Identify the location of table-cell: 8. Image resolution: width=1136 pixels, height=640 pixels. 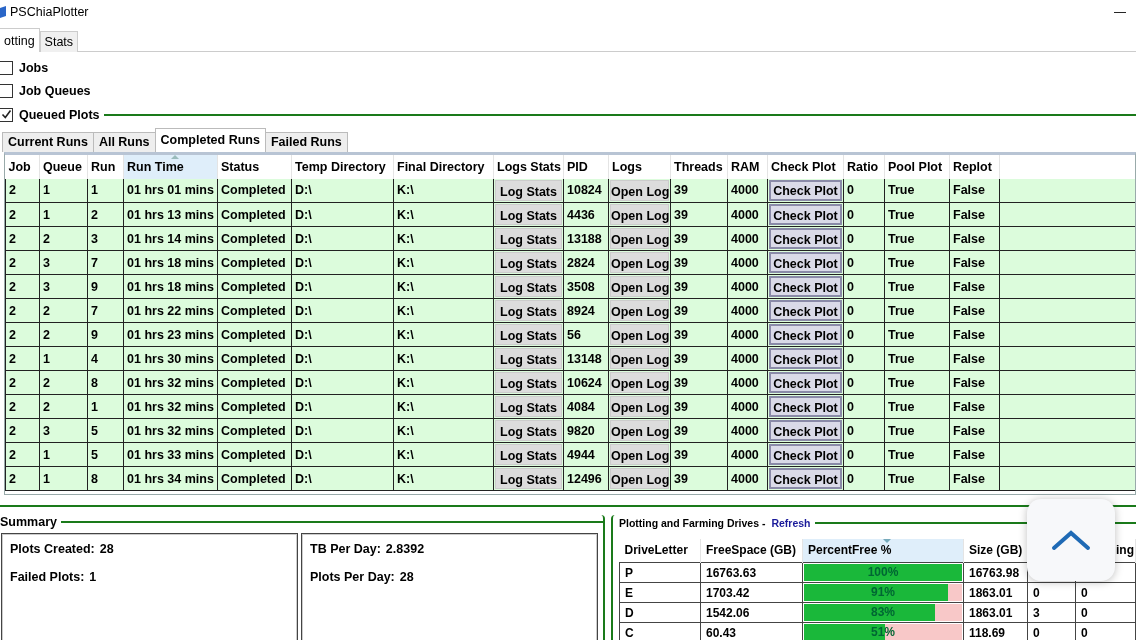
(94, 478).